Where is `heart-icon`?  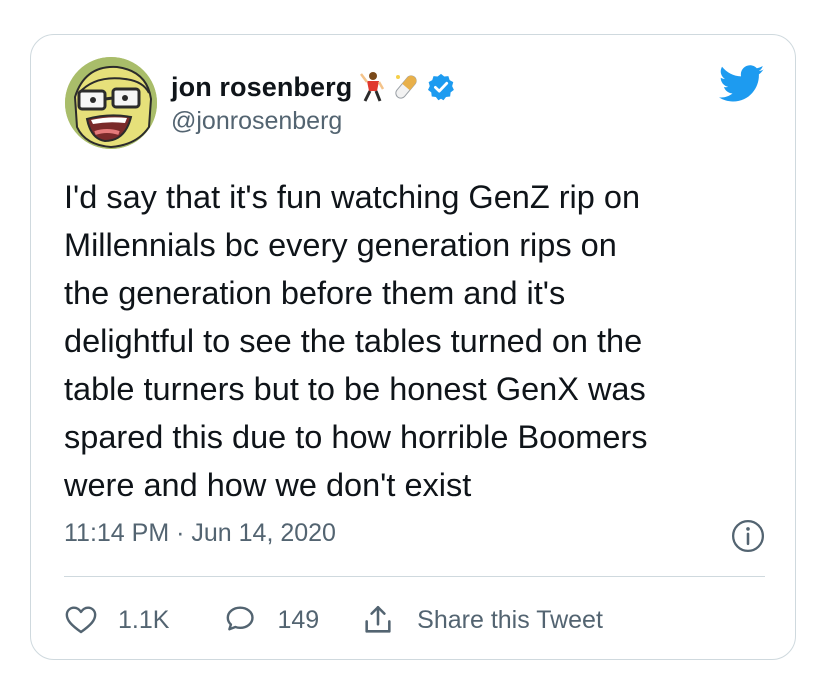 heart-icon is located at coordinates (81, 620).